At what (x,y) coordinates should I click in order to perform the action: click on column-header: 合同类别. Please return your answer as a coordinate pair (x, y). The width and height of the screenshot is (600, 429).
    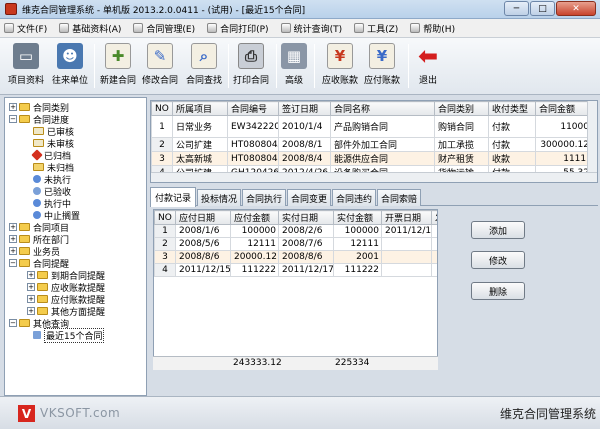
    Looking at the image, I should click on (461, 108).